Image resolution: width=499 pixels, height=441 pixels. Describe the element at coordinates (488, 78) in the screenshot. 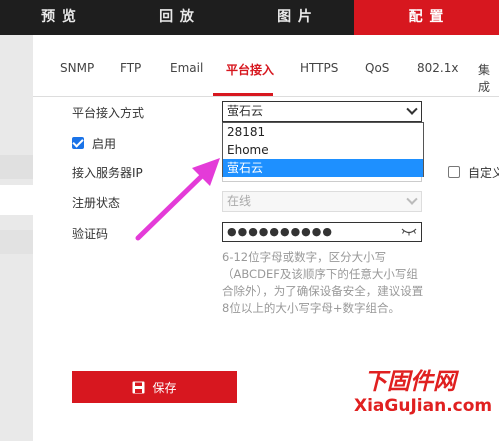

I see `tab-integration: 集成` at that location.